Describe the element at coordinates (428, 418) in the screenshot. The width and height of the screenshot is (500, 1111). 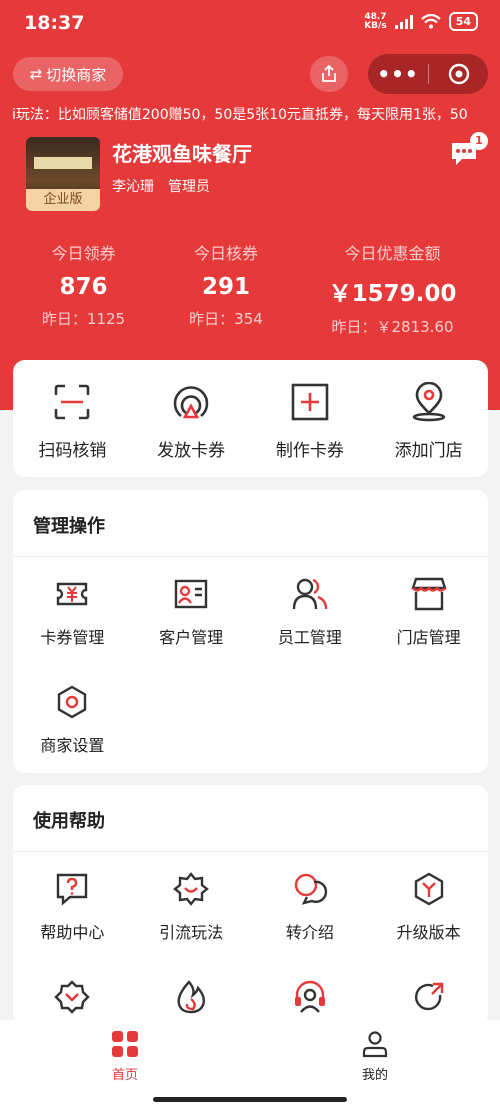
I see `add-store-button: 添加门店` at that location.